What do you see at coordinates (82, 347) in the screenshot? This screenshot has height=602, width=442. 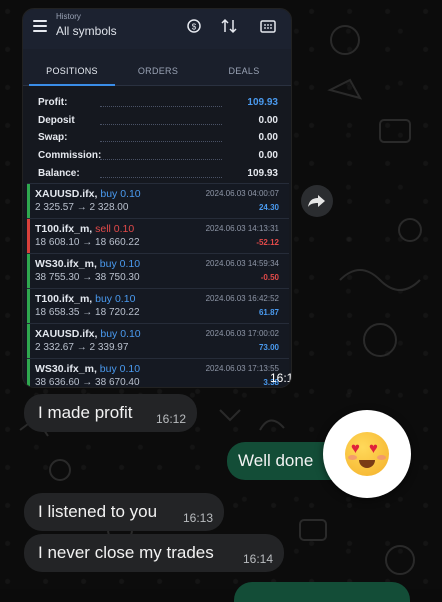 I see `position-prices: 2 332.67 → 2 339.97` at bounding box center [82, 347].